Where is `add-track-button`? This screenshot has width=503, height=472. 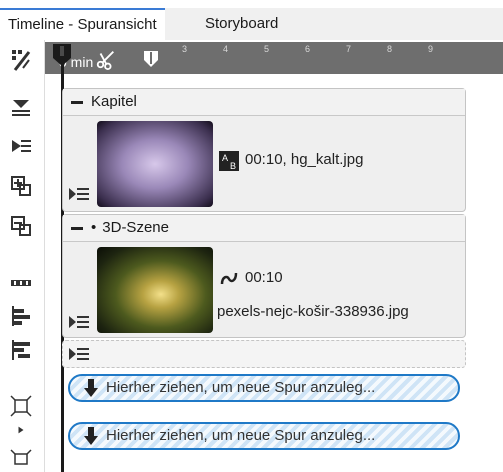
add-track-button is located at coordinates (21, 186).